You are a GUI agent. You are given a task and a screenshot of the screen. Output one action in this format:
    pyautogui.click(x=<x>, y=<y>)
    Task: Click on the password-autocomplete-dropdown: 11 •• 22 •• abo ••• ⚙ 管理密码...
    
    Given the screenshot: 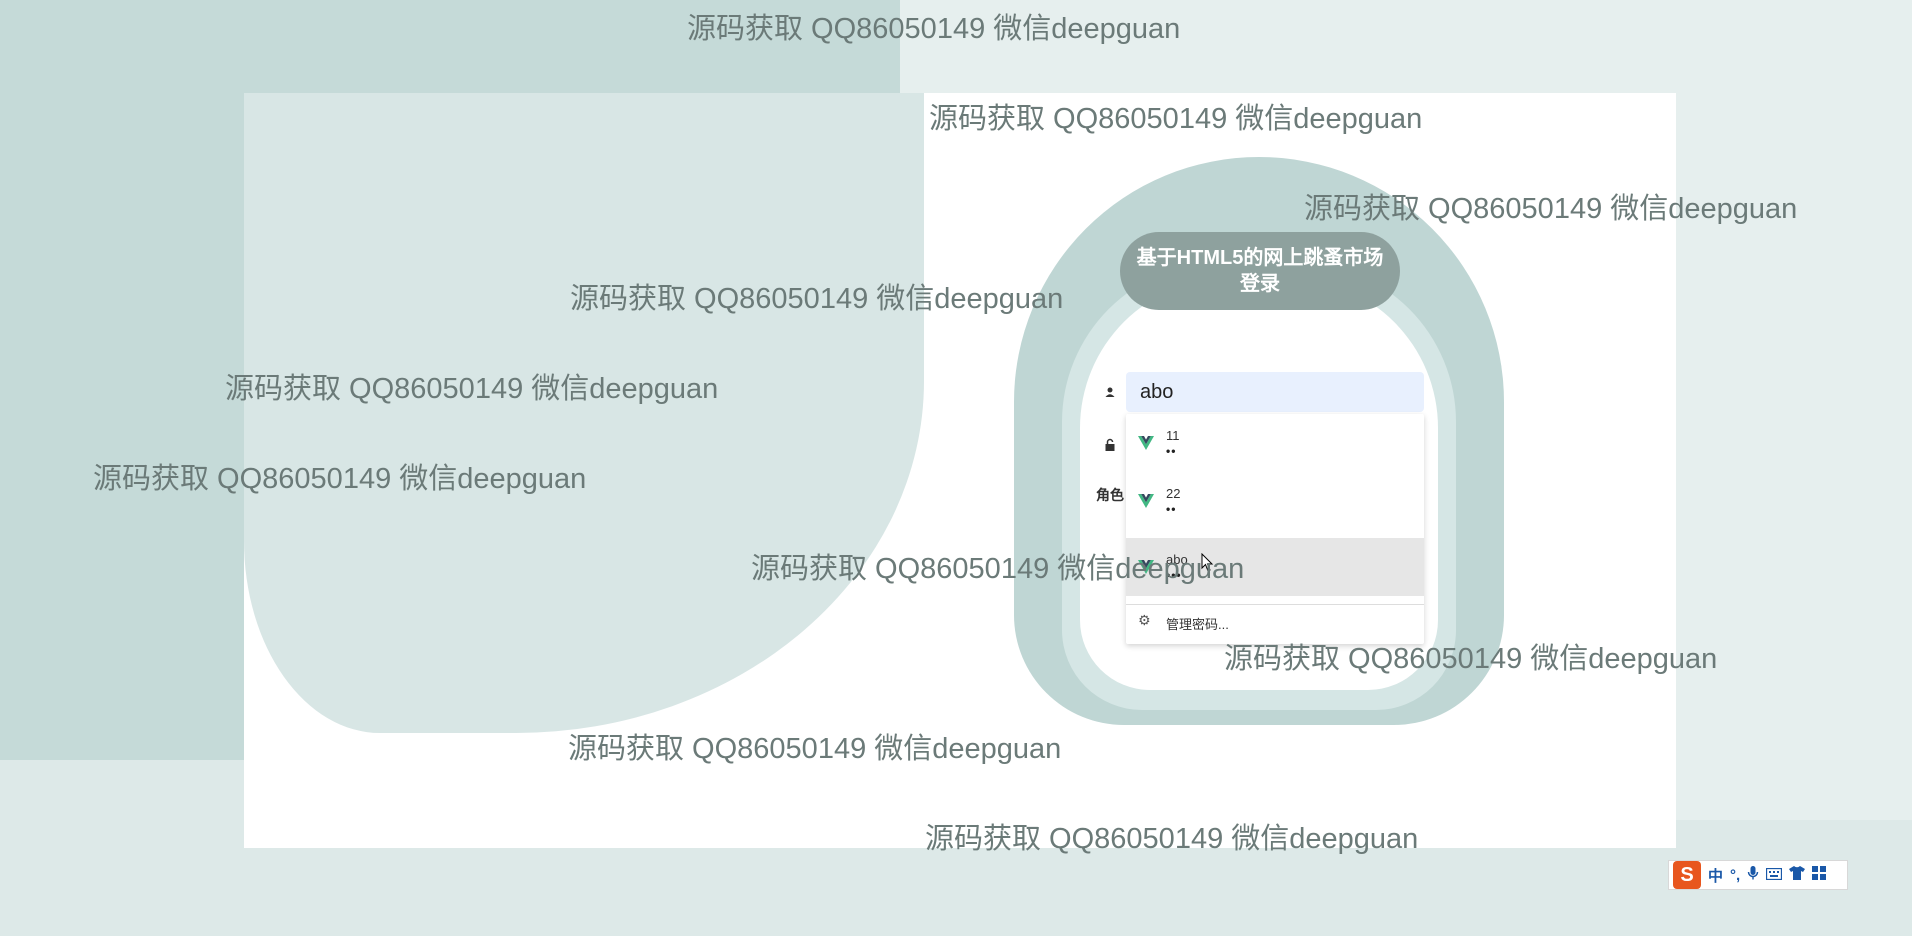 What is the action you would take?
    pyautogui.click(x=1275, y=529)
    